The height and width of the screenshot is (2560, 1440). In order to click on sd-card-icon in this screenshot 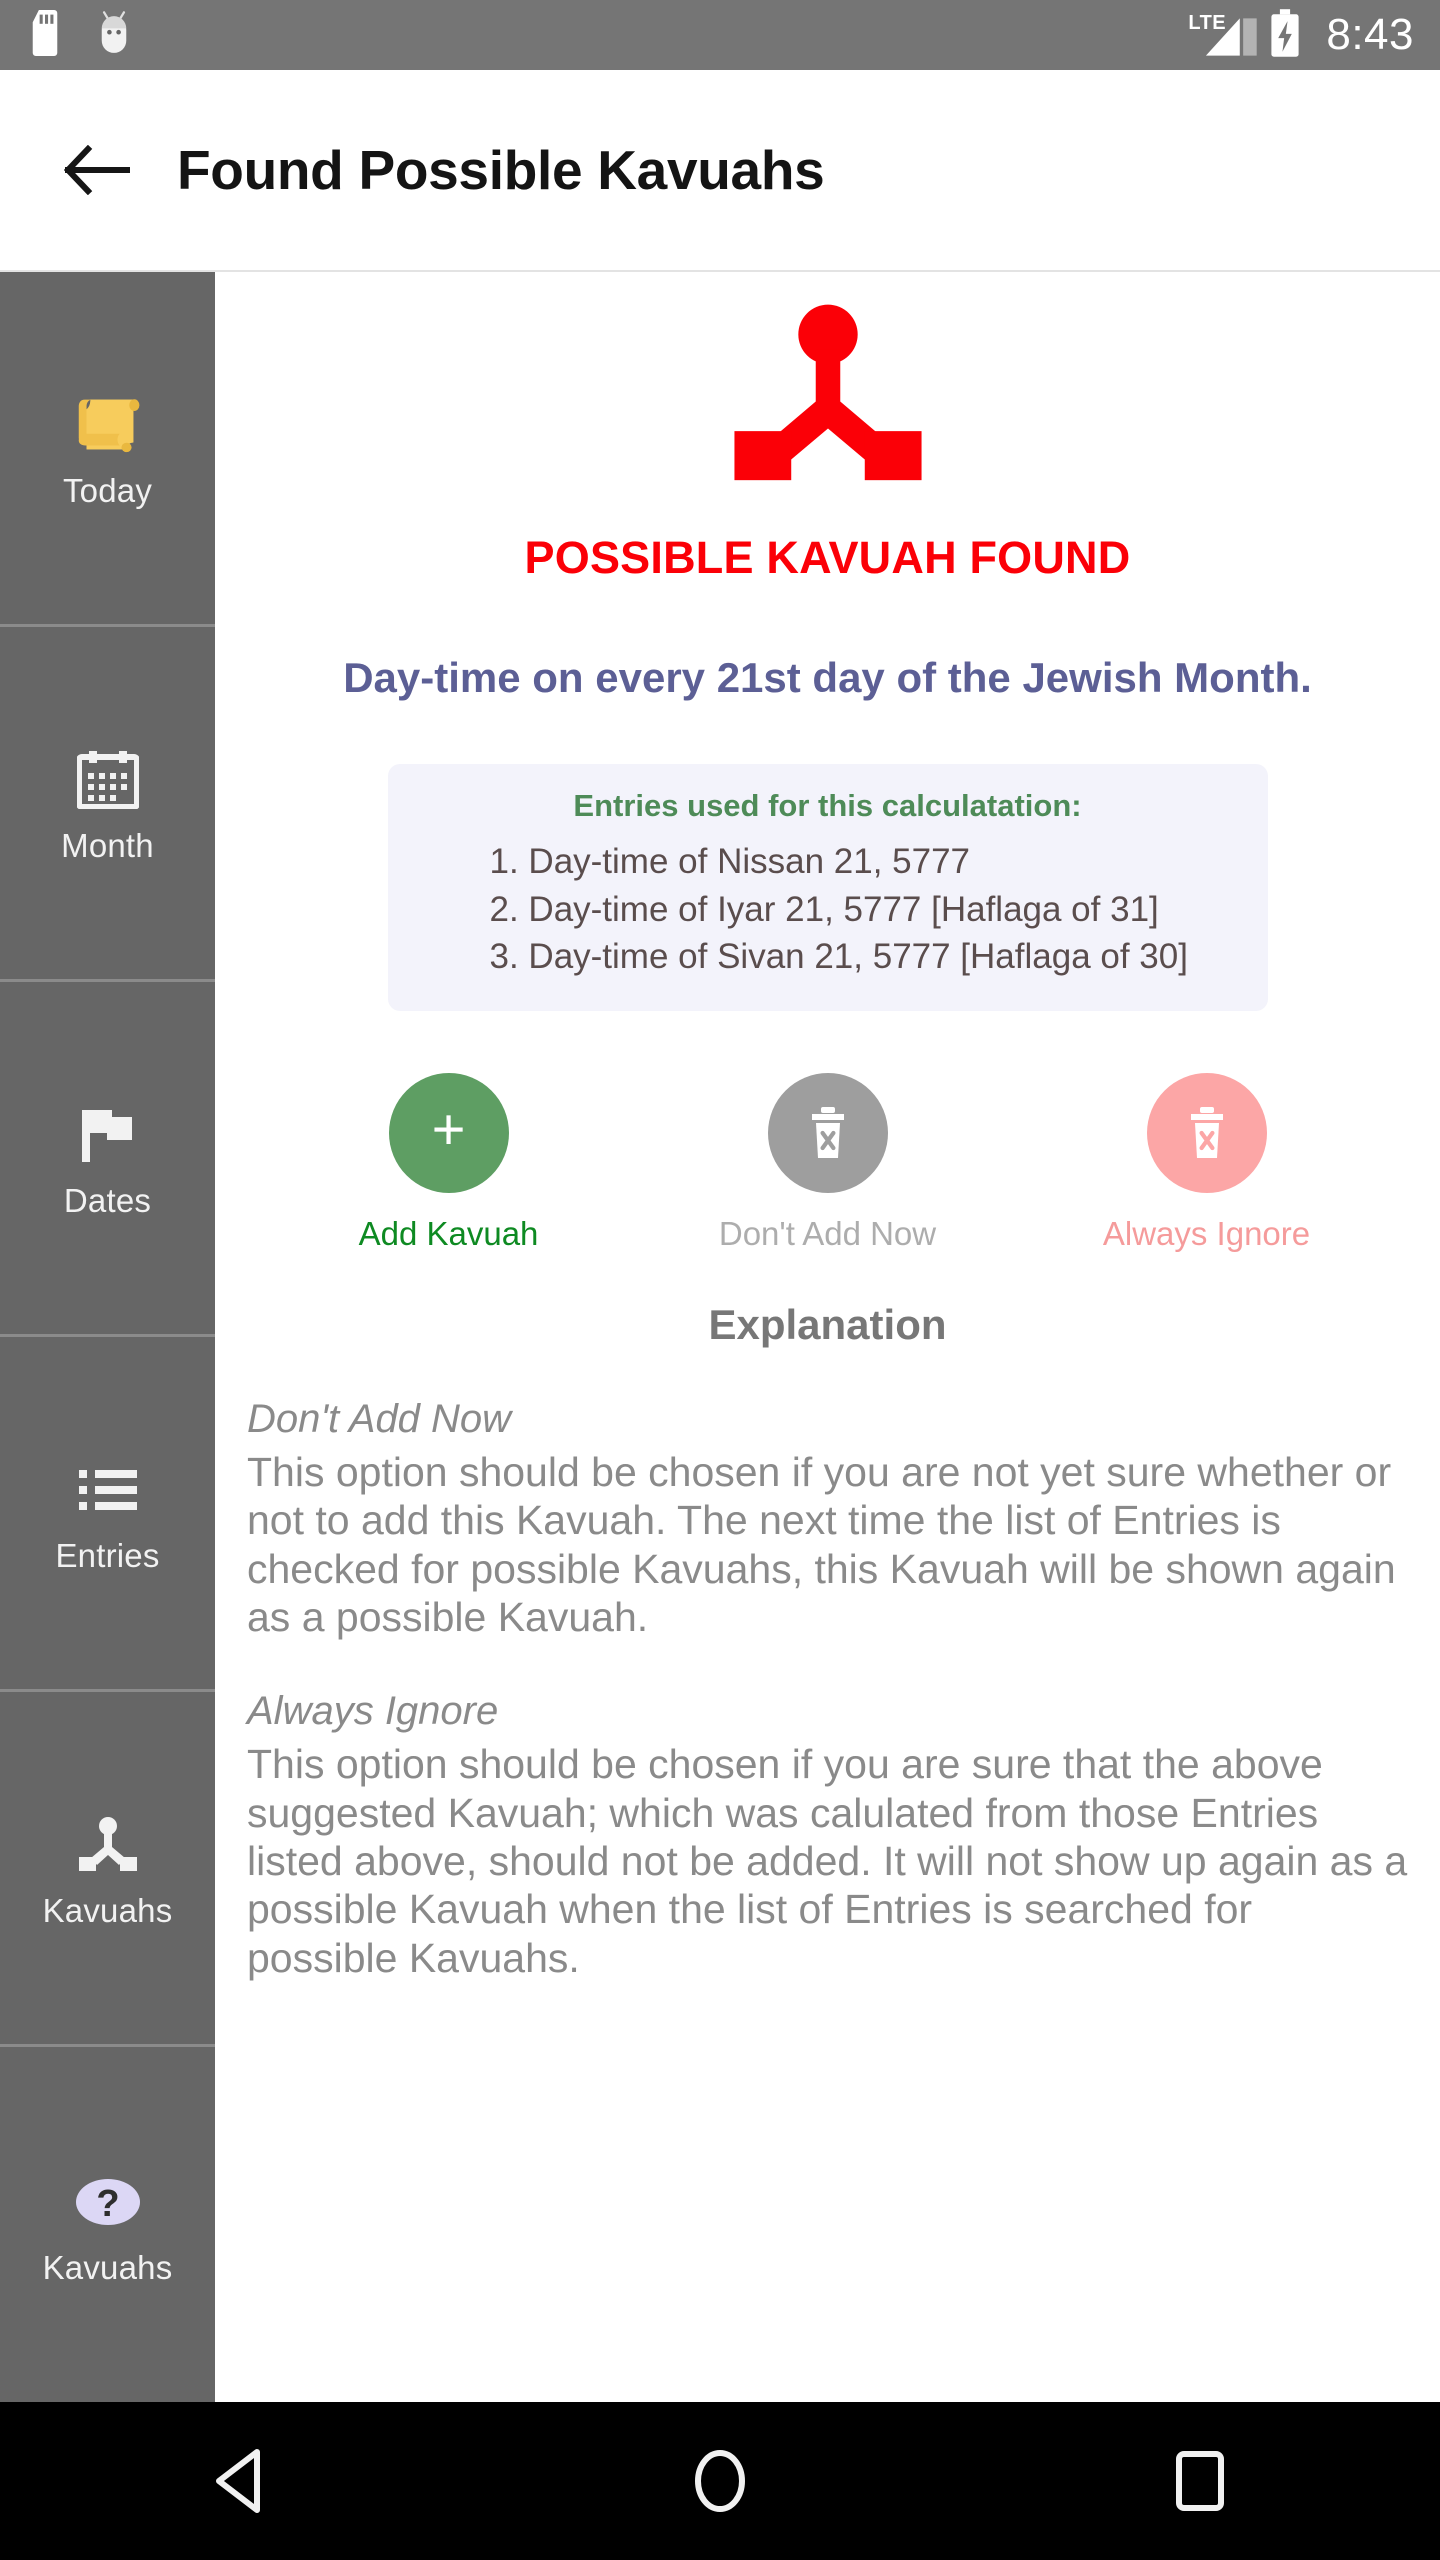, I will do `click(45, 35)`.